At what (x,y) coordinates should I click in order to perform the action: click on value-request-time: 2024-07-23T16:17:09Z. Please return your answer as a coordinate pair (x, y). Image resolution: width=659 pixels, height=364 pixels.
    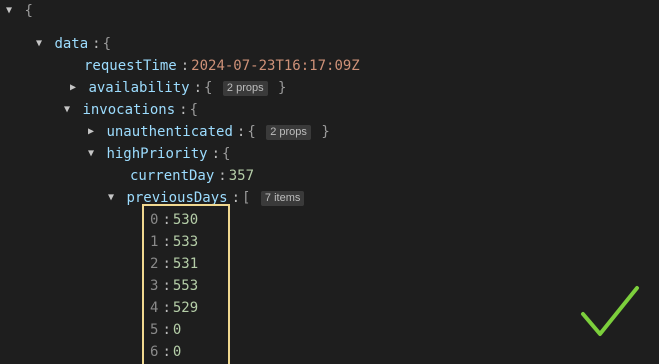
    Looking at the image, I should click on (275, 66).